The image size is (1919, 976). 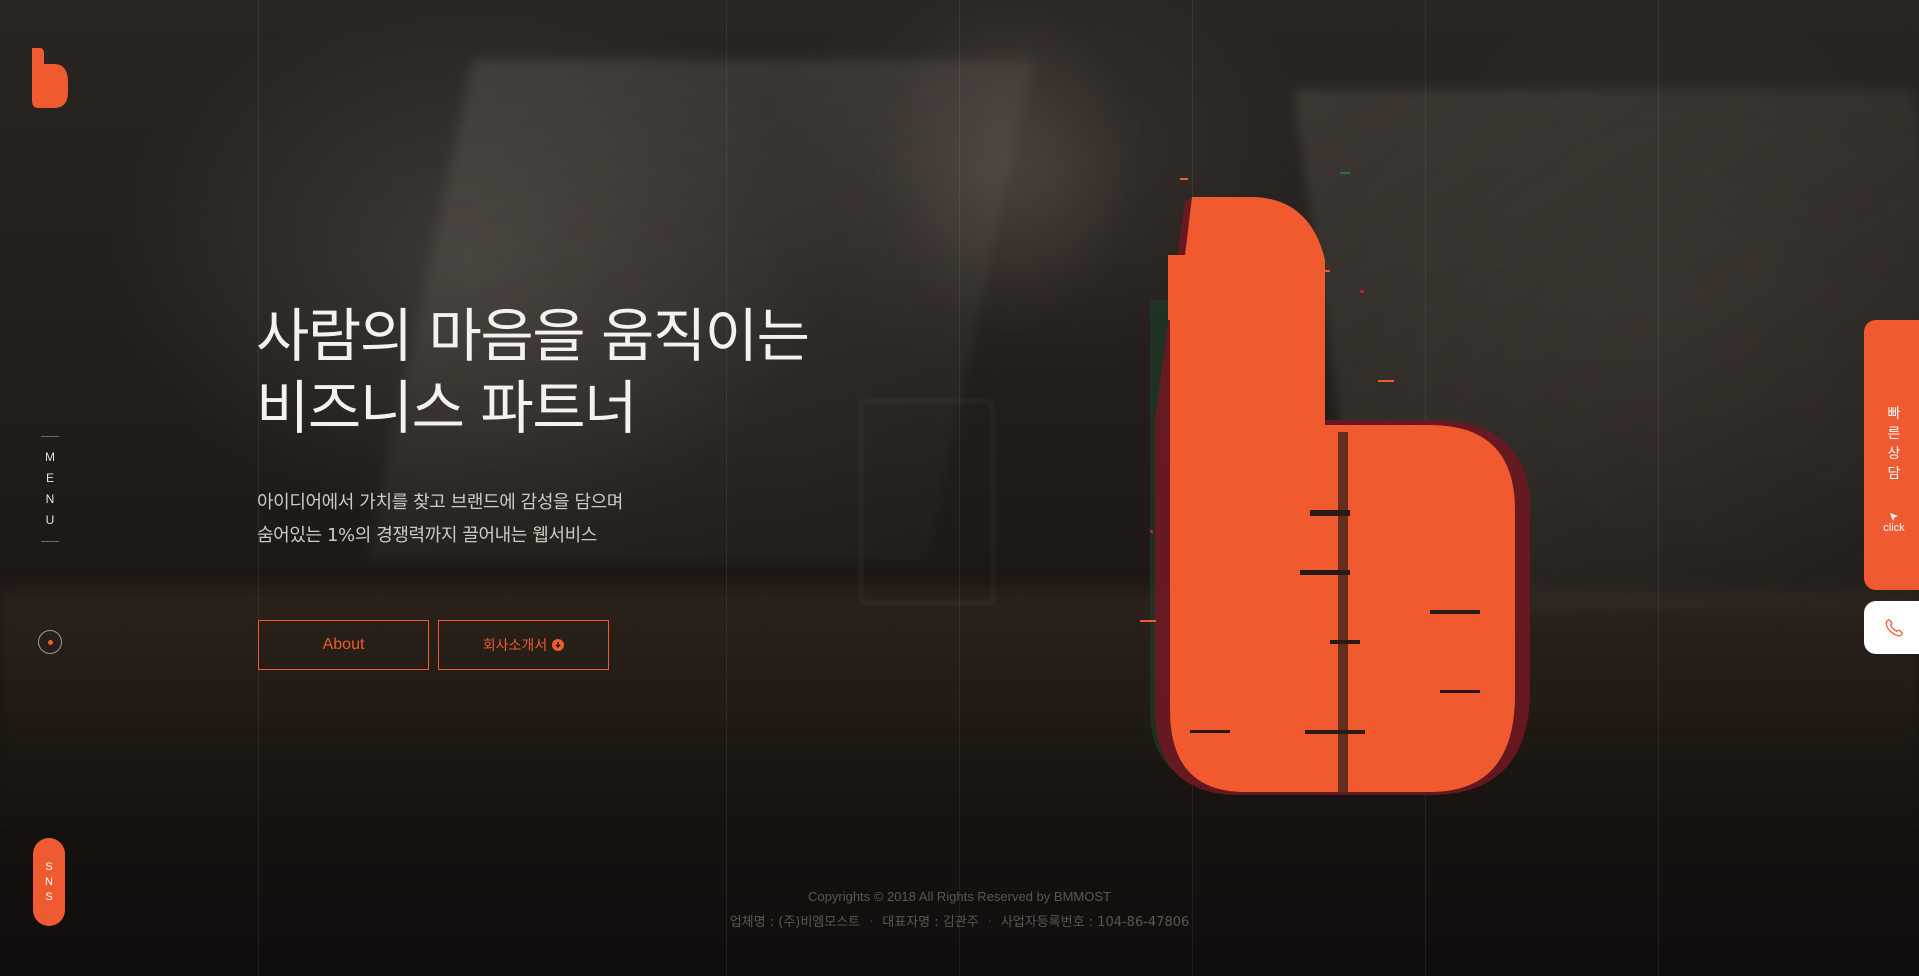 I want to click on cursor-arrow-icon, so click(x=1893, y=517).